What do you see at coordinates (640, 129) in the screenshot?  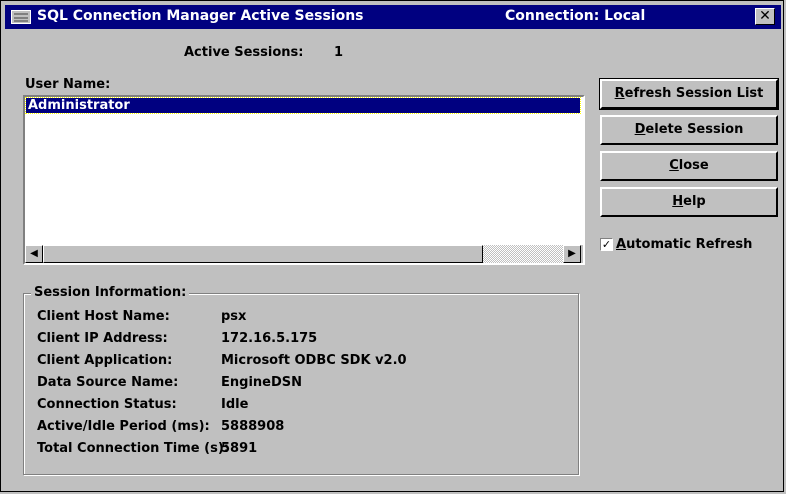 I see `delete-mnemonic: D` at bounding box center [640, 129].